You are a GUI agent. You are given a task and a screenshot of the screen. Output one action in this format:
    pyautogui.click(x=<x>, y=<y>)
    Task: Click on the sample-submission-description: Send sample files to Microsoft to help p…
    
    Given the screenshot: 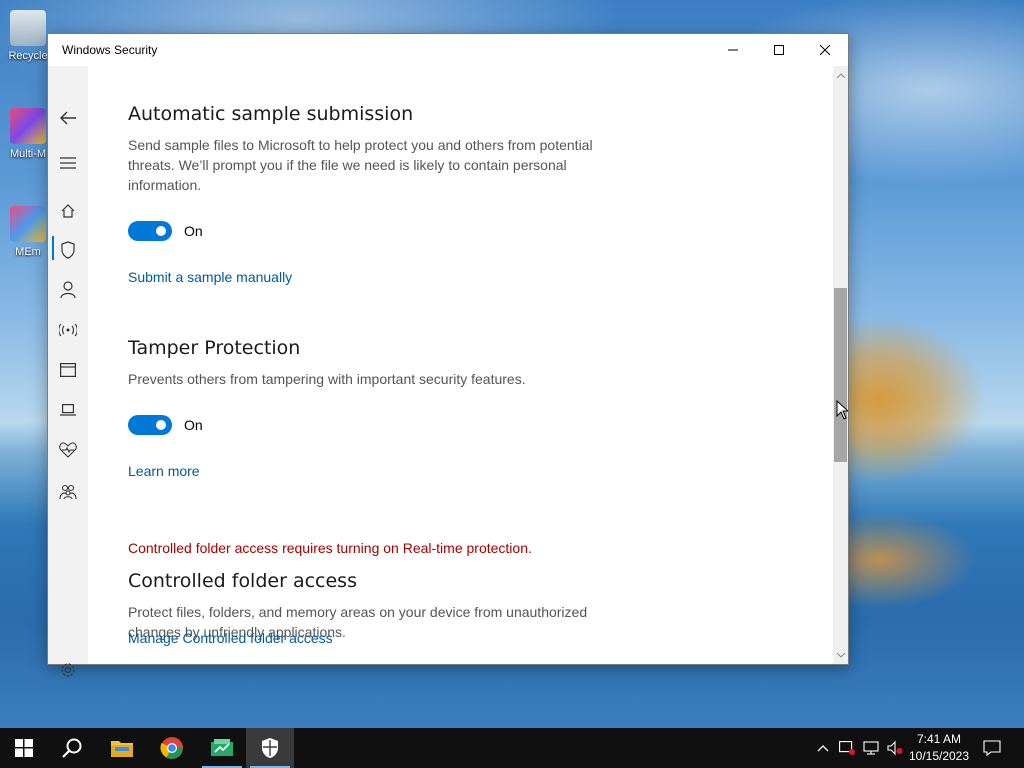 What is the action you would take?
    pyautogui.click(x=360, y=165)
    